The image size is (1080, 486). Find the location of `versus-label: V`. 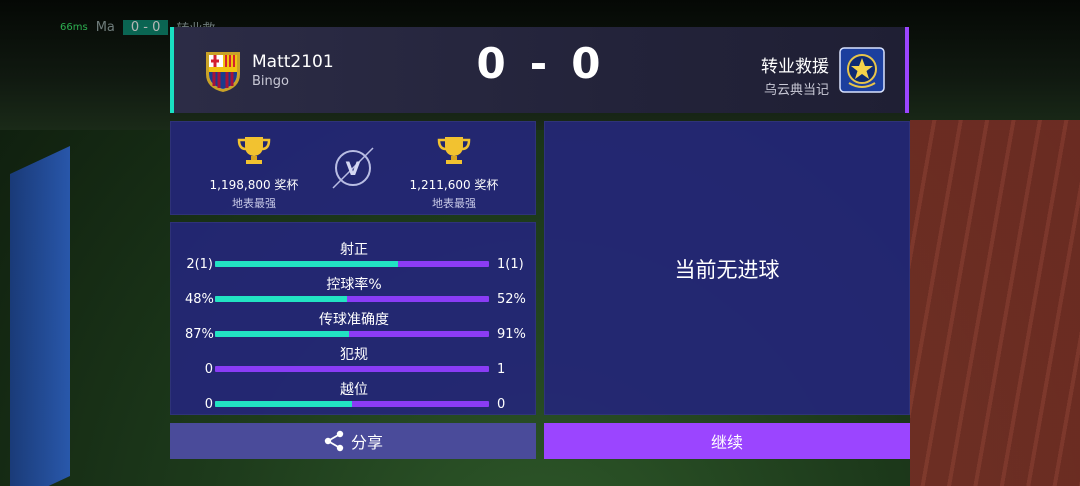

versus-label: V is located at coordinates (353, 169).